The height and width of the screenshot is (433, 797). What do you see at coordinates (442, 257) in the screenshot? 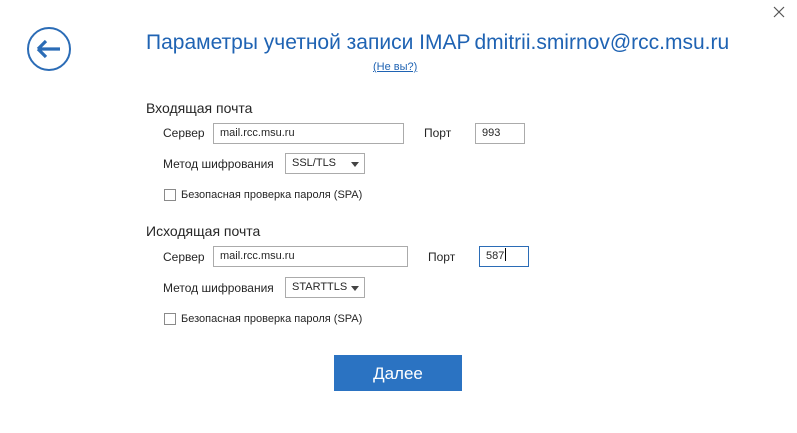
I see `outgoing-port-label: Порт` at bounding box center [442, 257].